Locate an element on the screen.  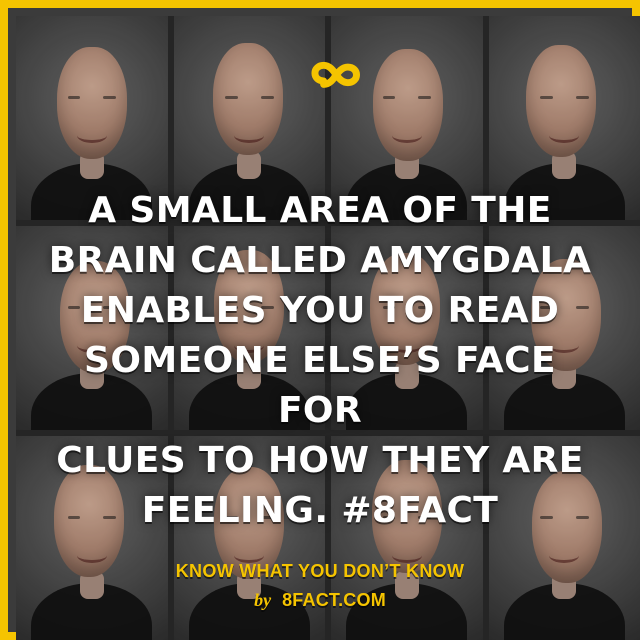
headline-line-1: A SMALL AREA OF THE is located at coordinates (320, 210).